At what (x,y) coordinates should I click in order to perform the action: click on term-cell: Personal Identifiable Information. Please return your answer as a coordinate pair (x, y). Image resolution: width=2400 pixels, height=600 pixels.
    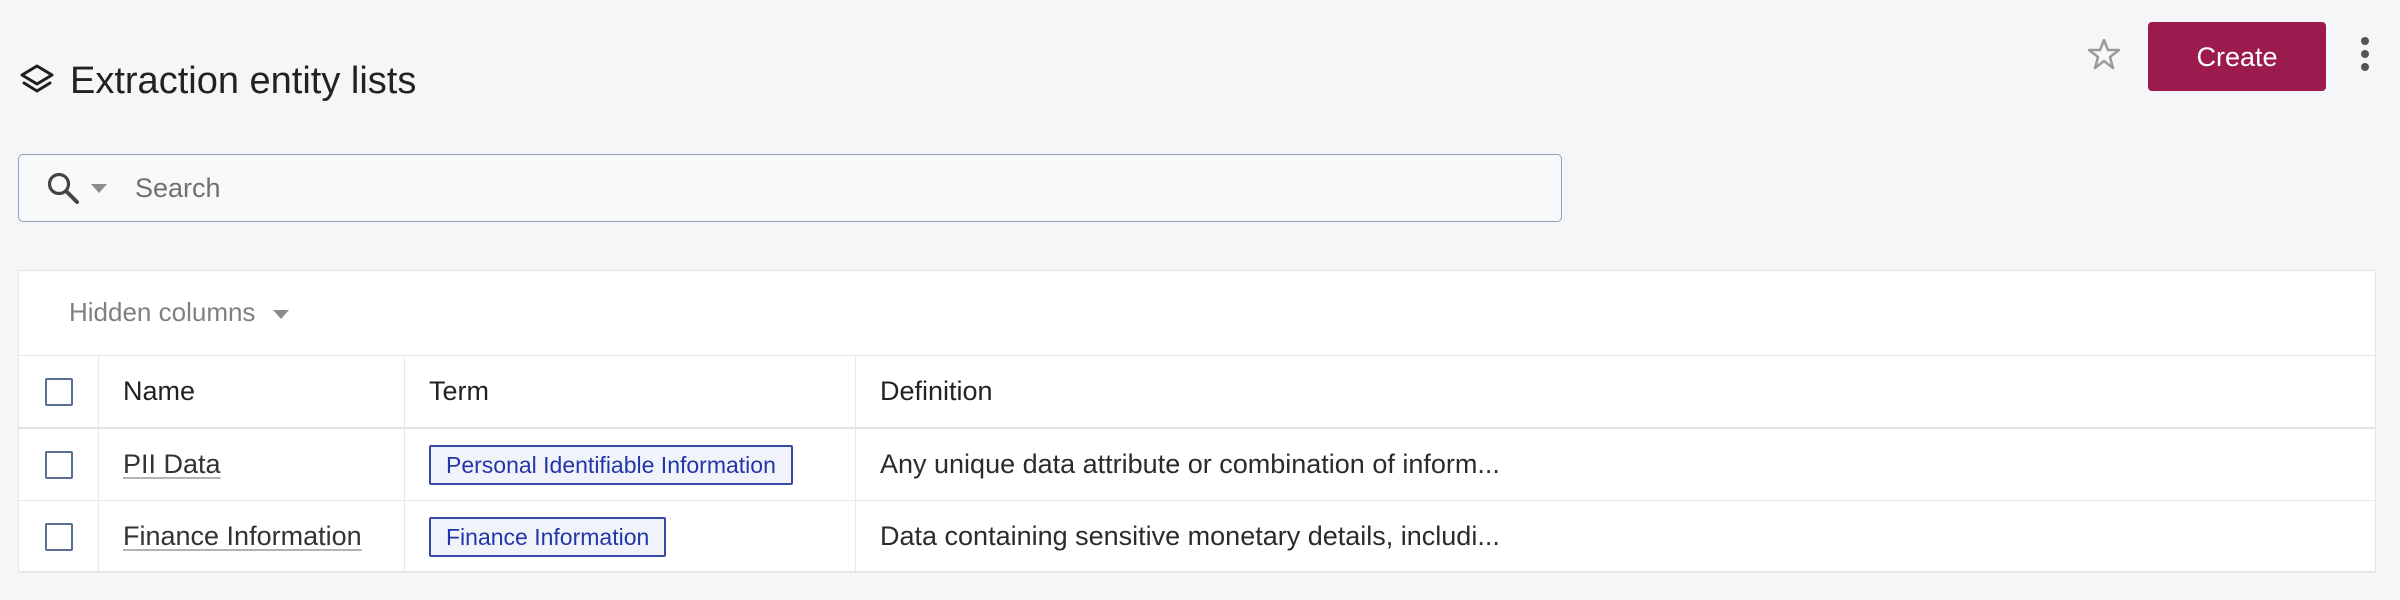
    Looking at the image, I should click on (630, 464).